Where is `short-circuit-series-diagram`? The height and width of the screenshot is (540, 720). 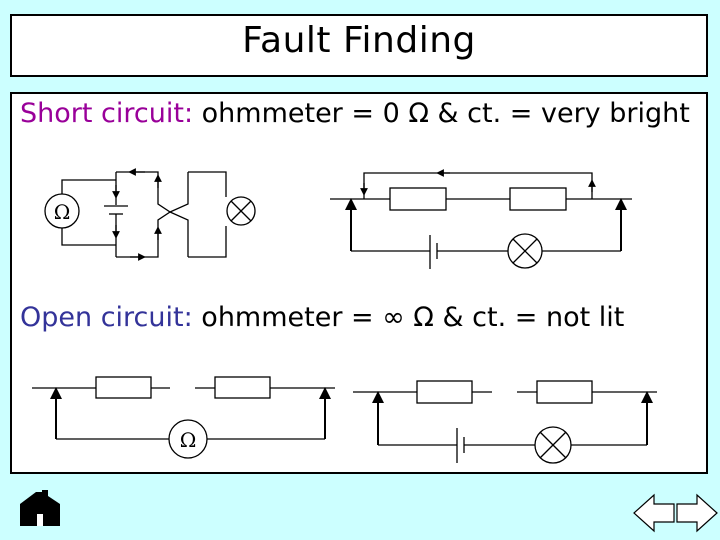 short-circuit-series-diagram is located at coordinates (481, 219).